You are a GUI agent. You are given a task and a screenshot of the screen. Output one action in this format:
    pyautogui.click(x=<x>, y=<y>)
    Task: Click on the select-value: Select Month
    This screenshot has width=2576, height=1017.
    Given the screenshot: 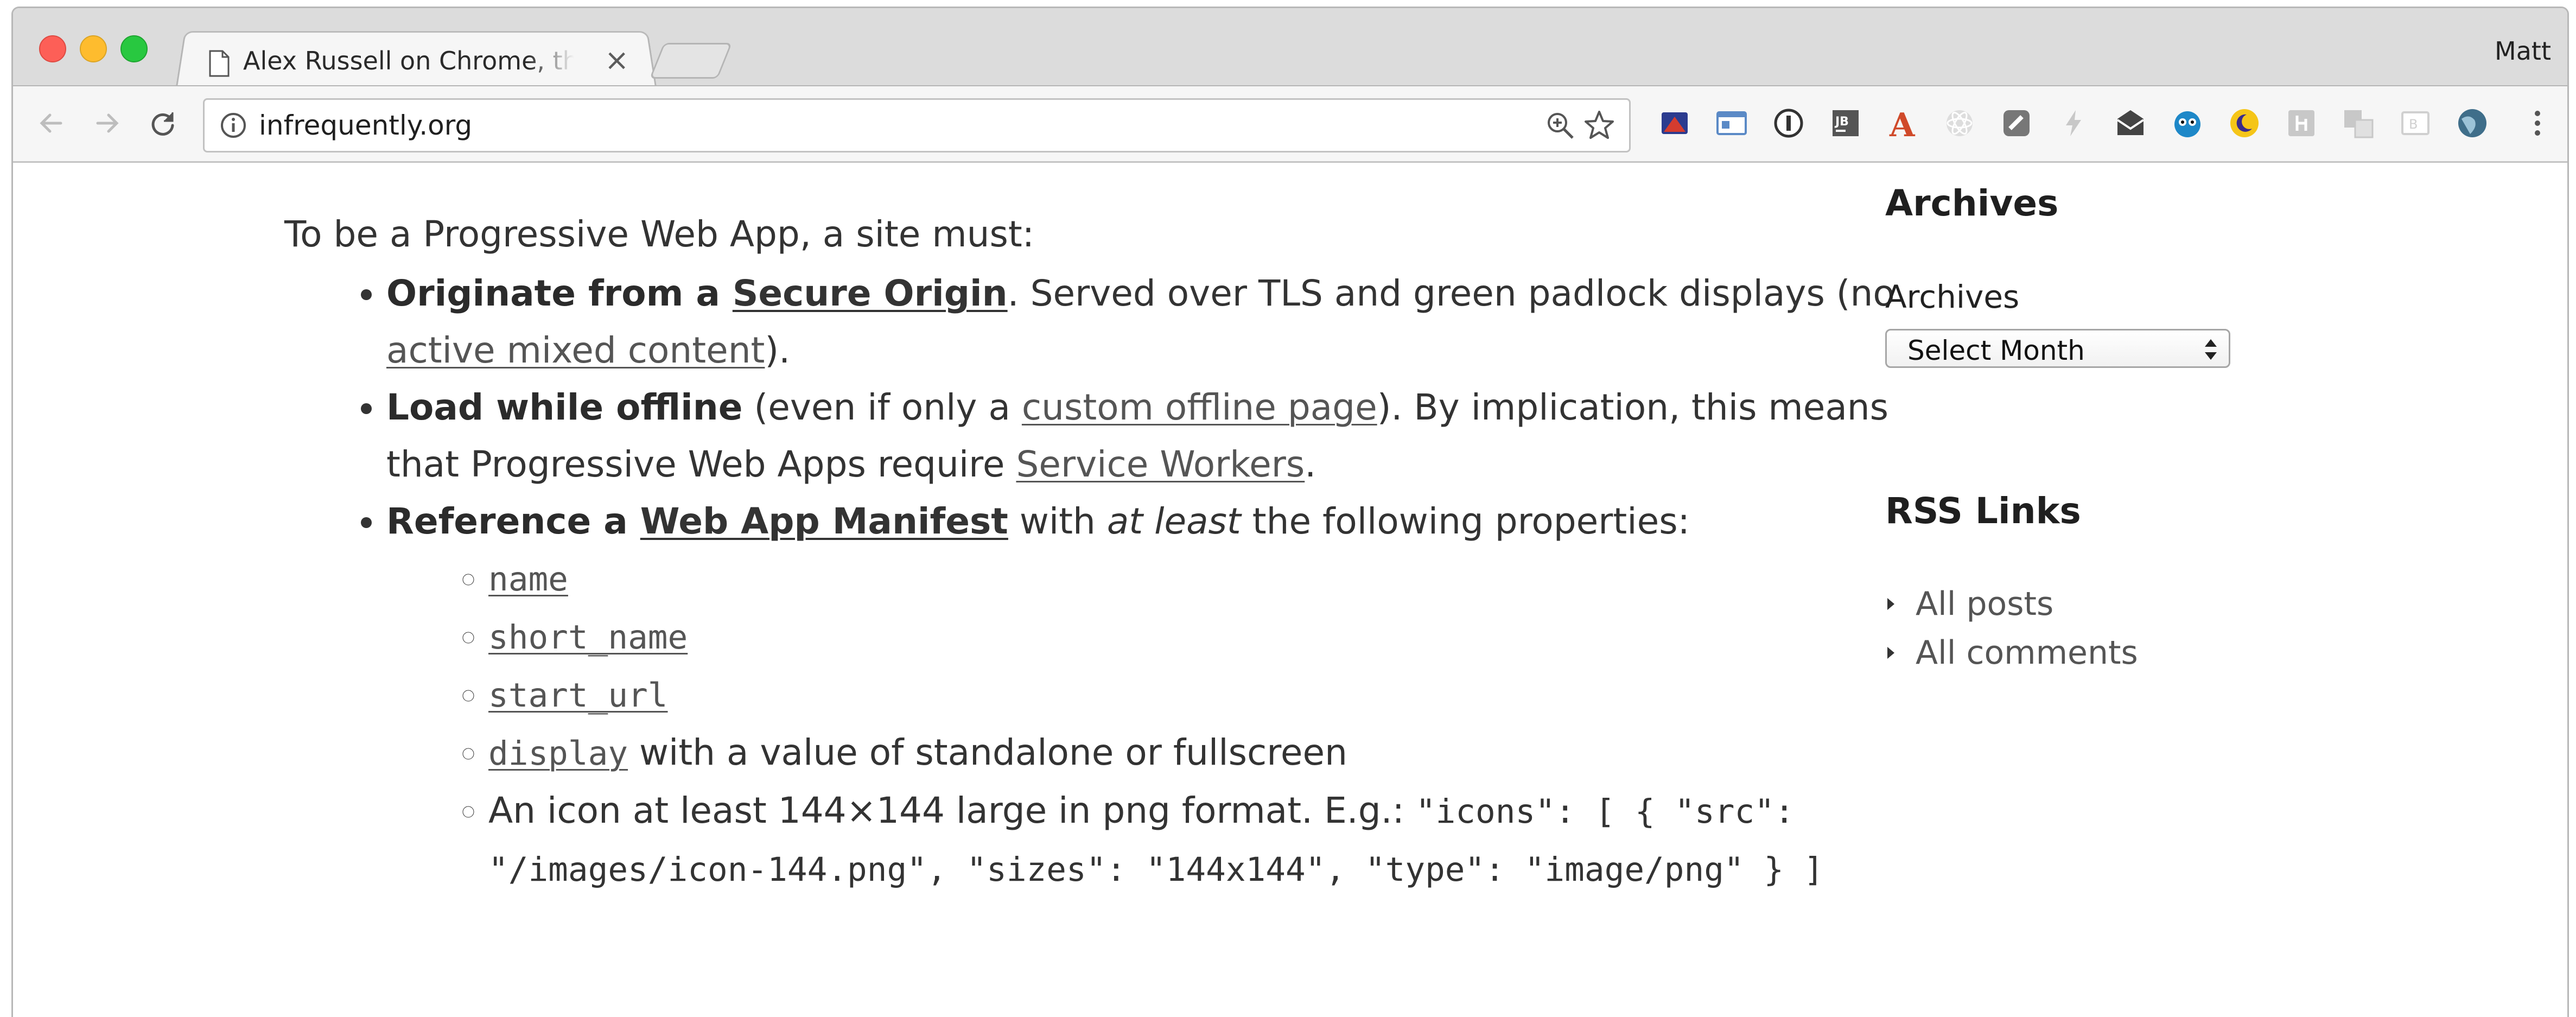 What is the action you would take?
    pyautogui.click(x=1996, y=350)
    